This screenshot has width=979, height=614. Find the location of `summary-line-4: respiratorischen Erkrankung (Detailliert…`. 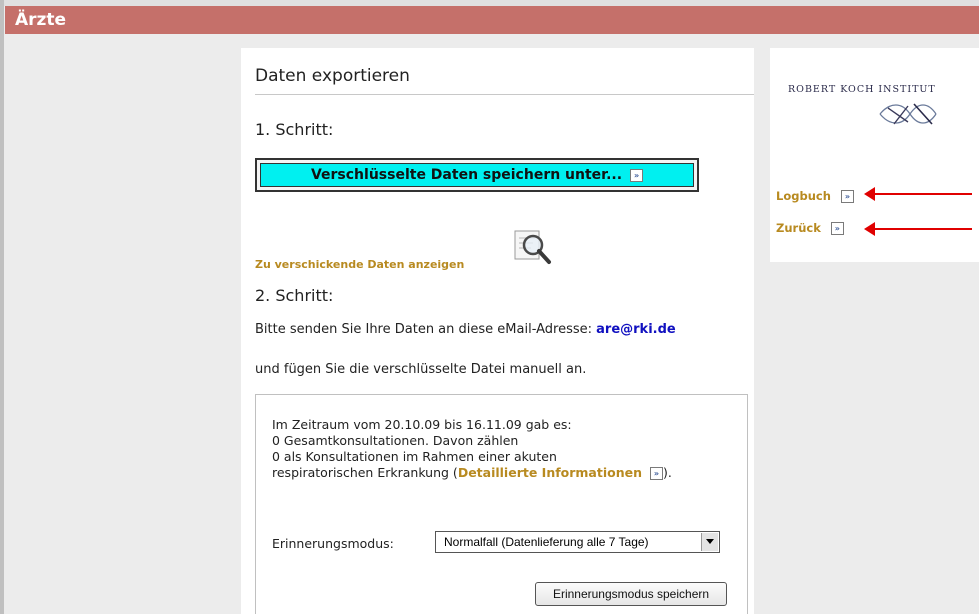

summary-line-4: respiratorischen Erkrankung (Detailliert… is located at coordinates (472, 473).